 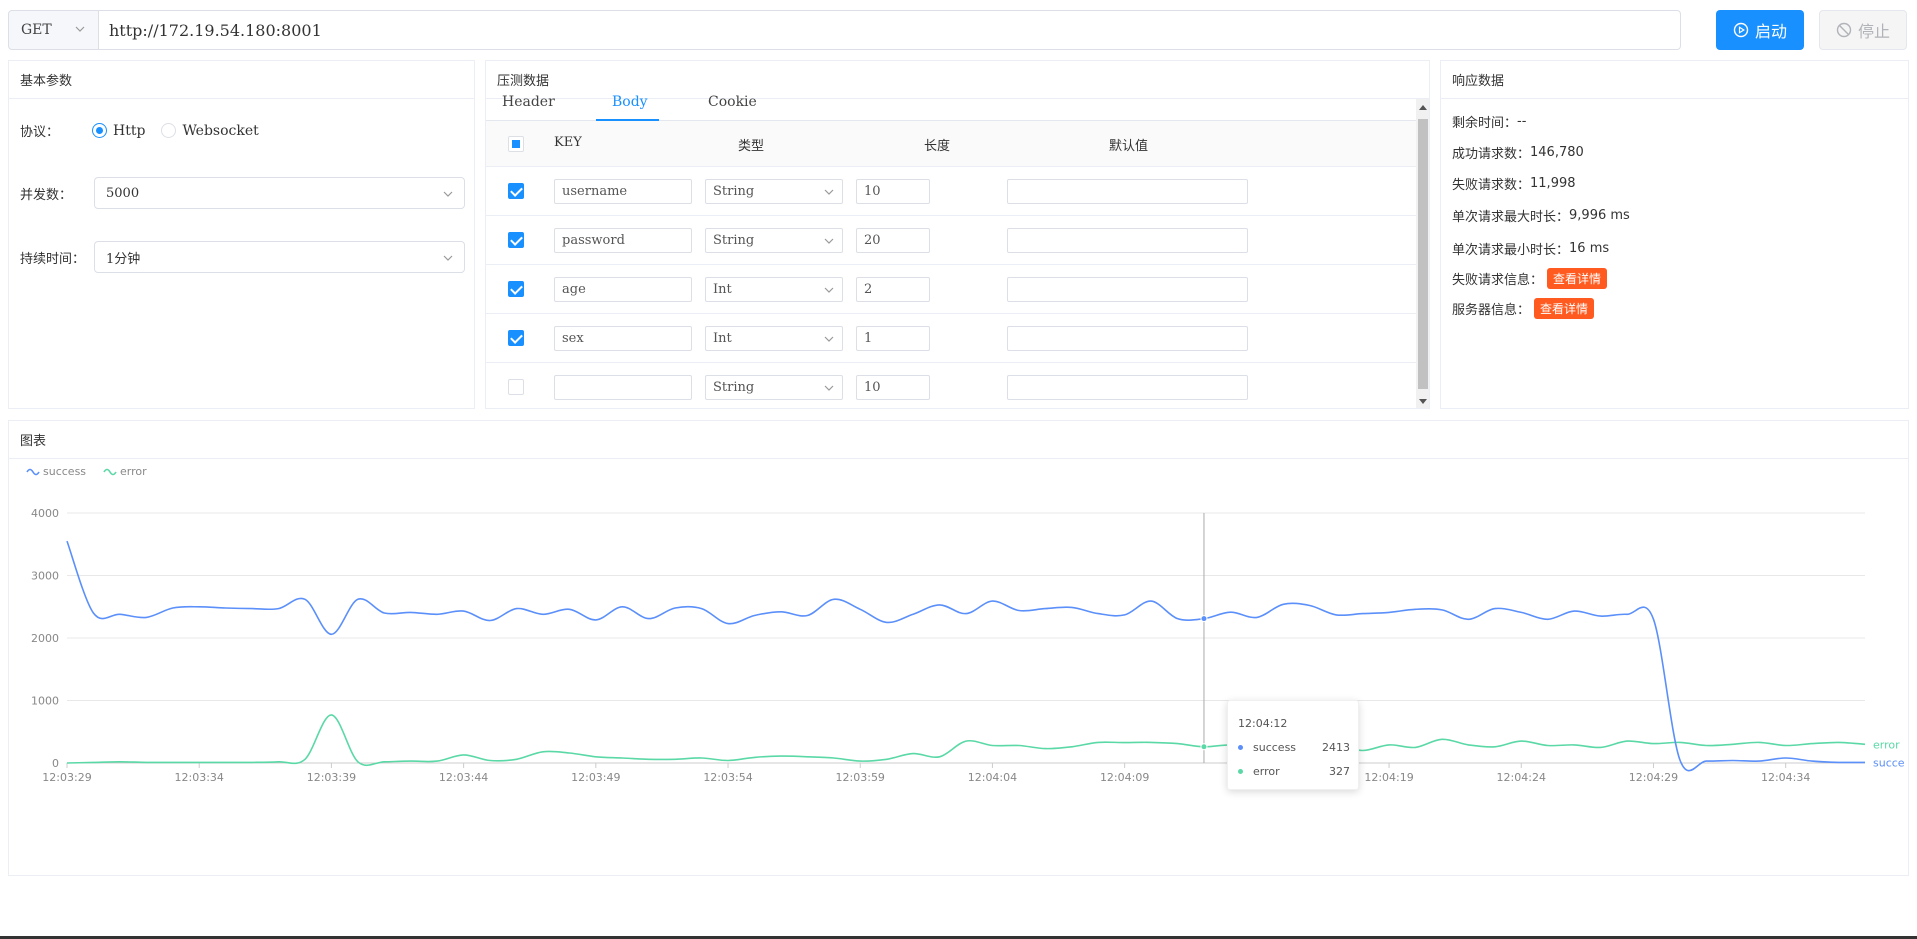 I want to click on stop-button: 停止, so click(x=1863, y=30).